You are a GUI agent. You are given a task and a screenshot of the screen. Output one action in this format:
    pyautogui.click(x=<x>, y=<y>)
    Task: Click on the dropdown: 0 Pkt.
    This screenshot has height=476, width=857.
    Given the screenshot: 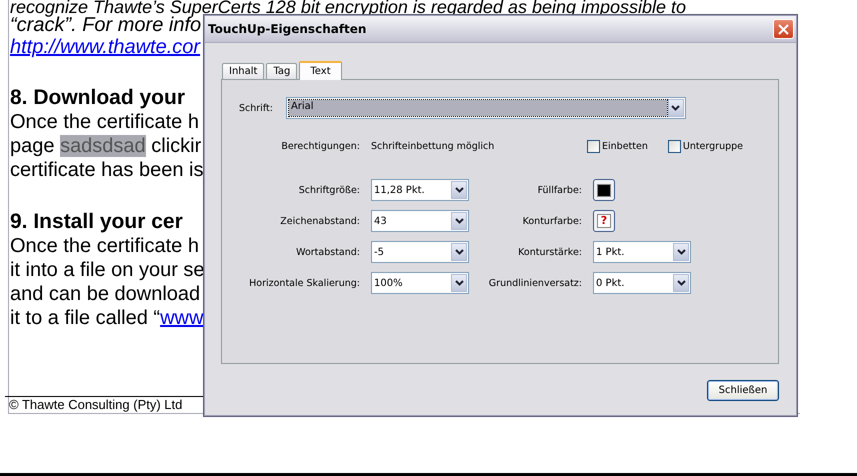 What is the action you would take?
    pyautogui.click(x=642, y=283)
    